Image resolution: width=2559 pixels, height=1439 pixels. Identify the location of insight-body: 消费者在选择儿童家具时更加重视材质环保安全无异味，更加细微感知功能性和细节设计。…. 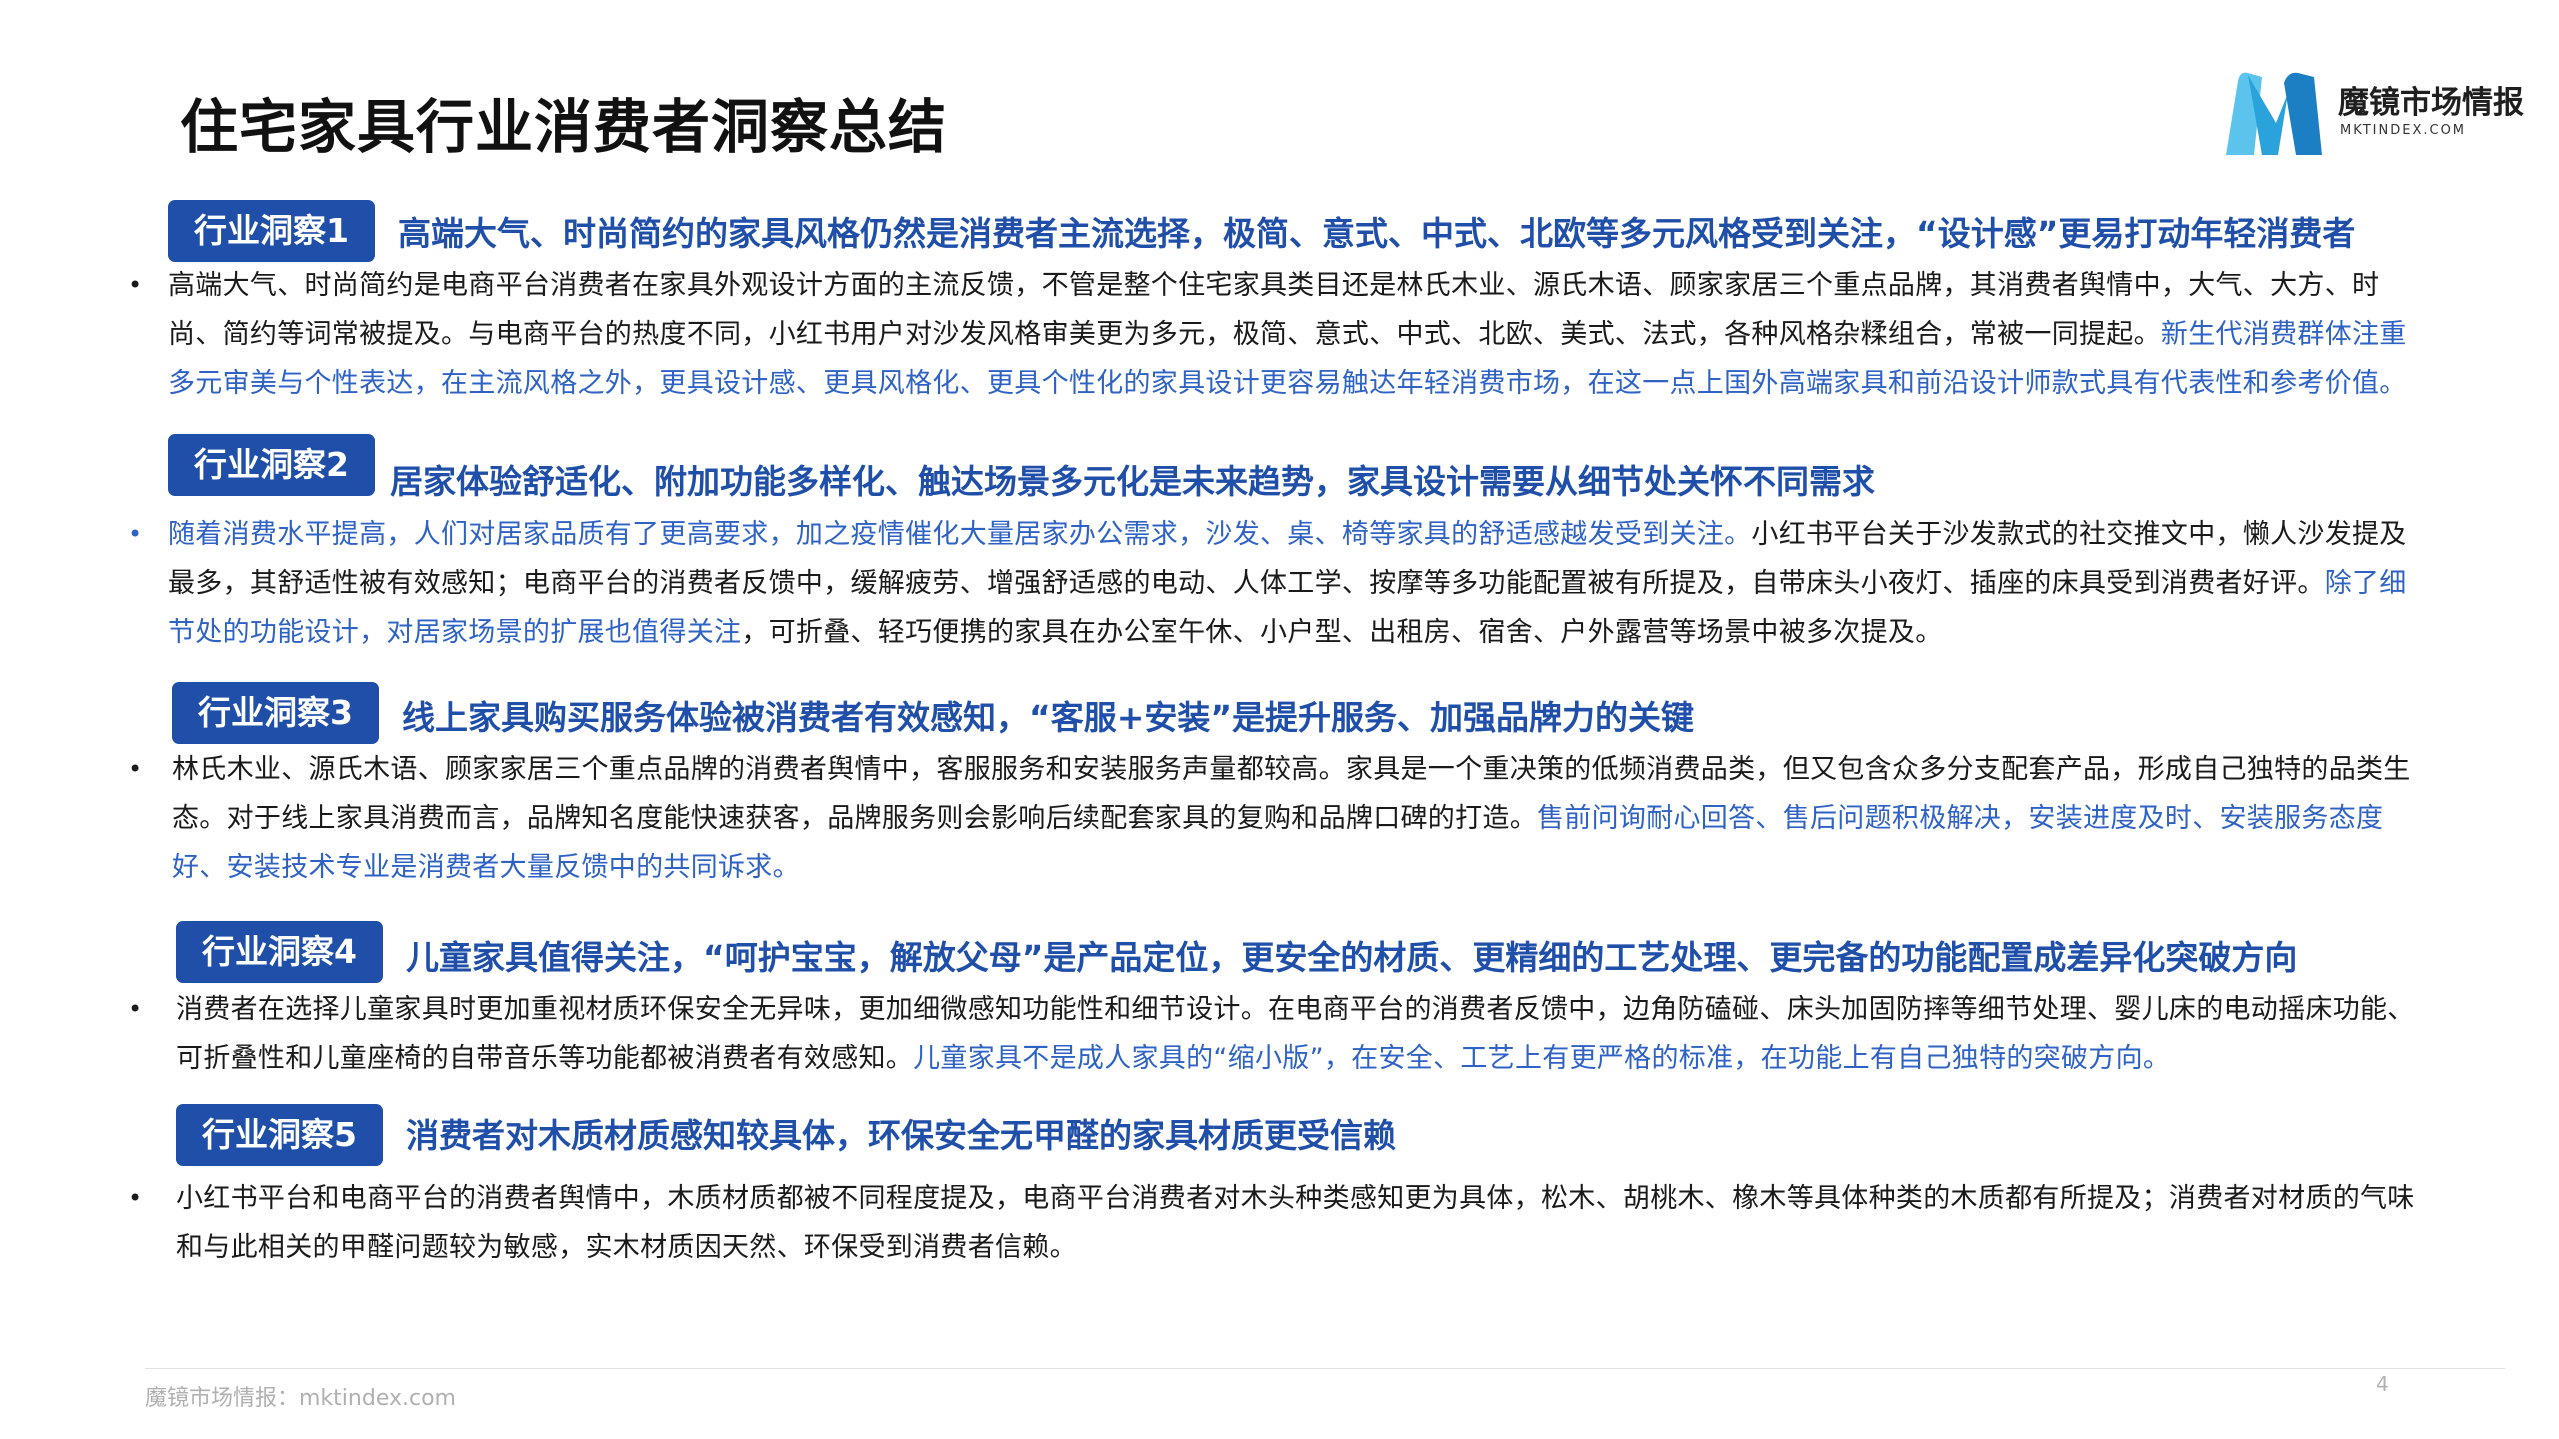
(1296, 1034).